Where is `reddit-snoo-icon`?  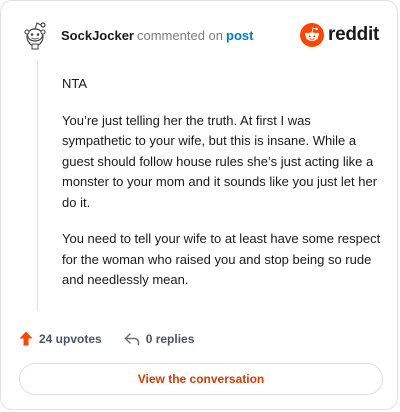 reddit-snoo-icon is located at coordinates (312, 35).